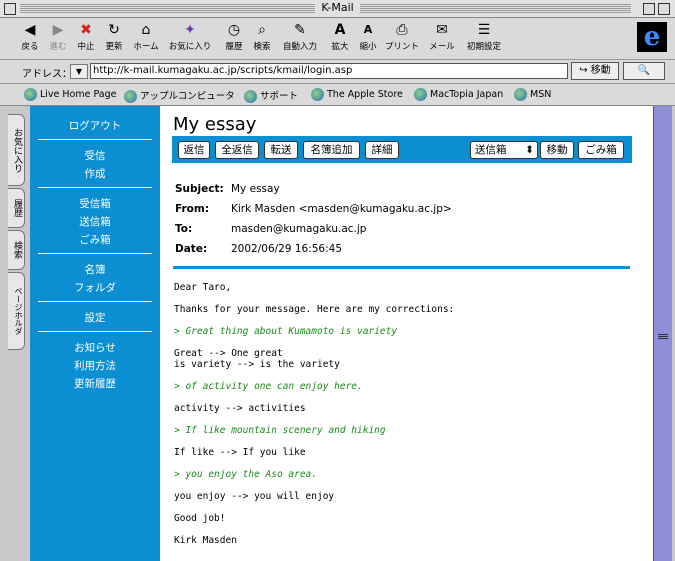  I want to click on zoom-out-button: A 縮小, so click(368, 36).